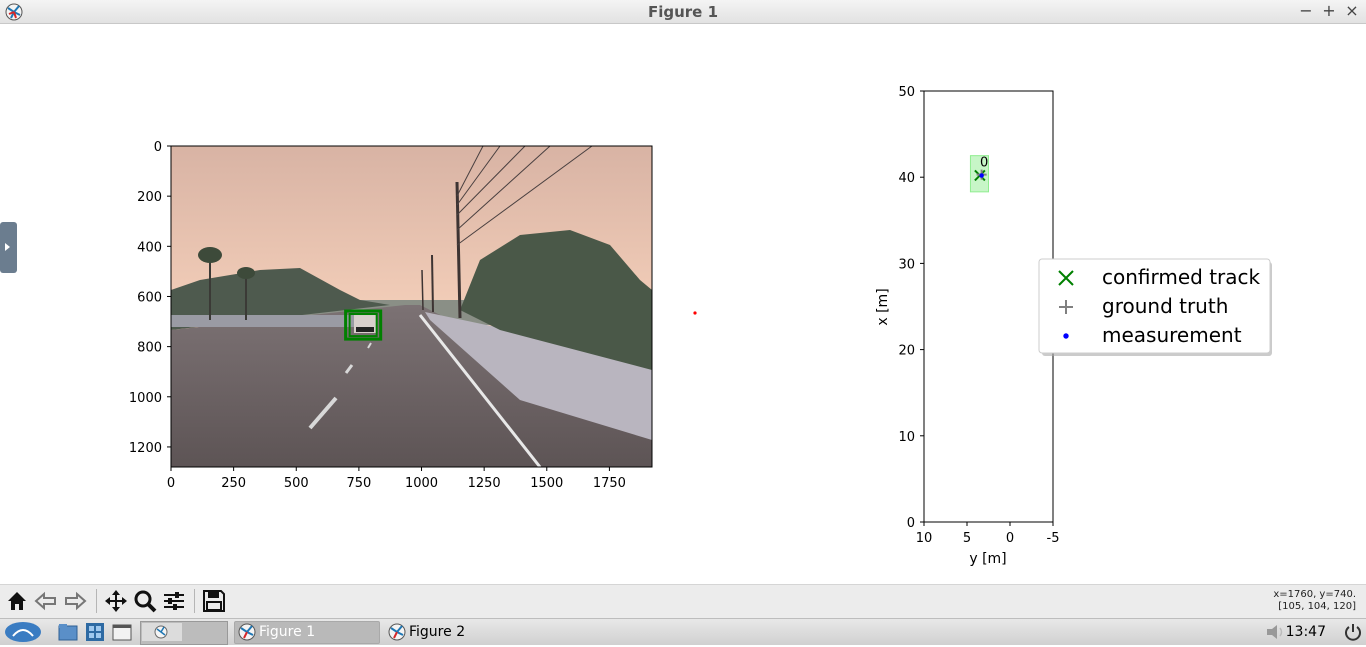  Describe the element at coordinates (23, 632) in the screenshot. I see `start-menu-icon` at that location.